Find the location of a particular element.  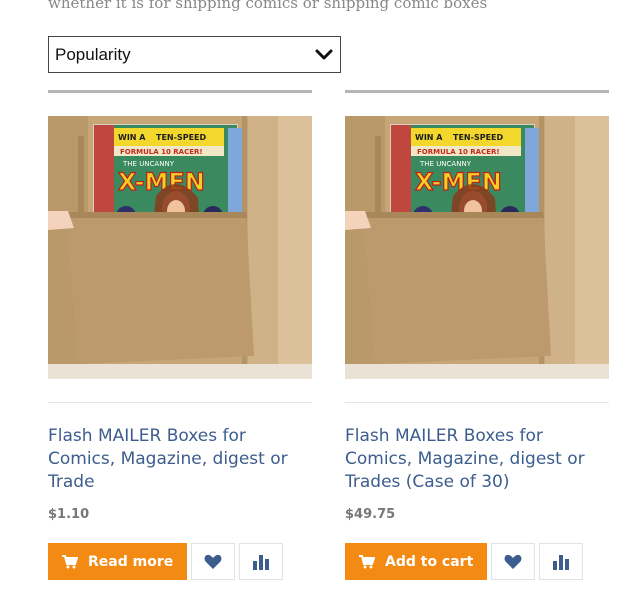

read-more-button: Read more is located at coordinates (118, 561).